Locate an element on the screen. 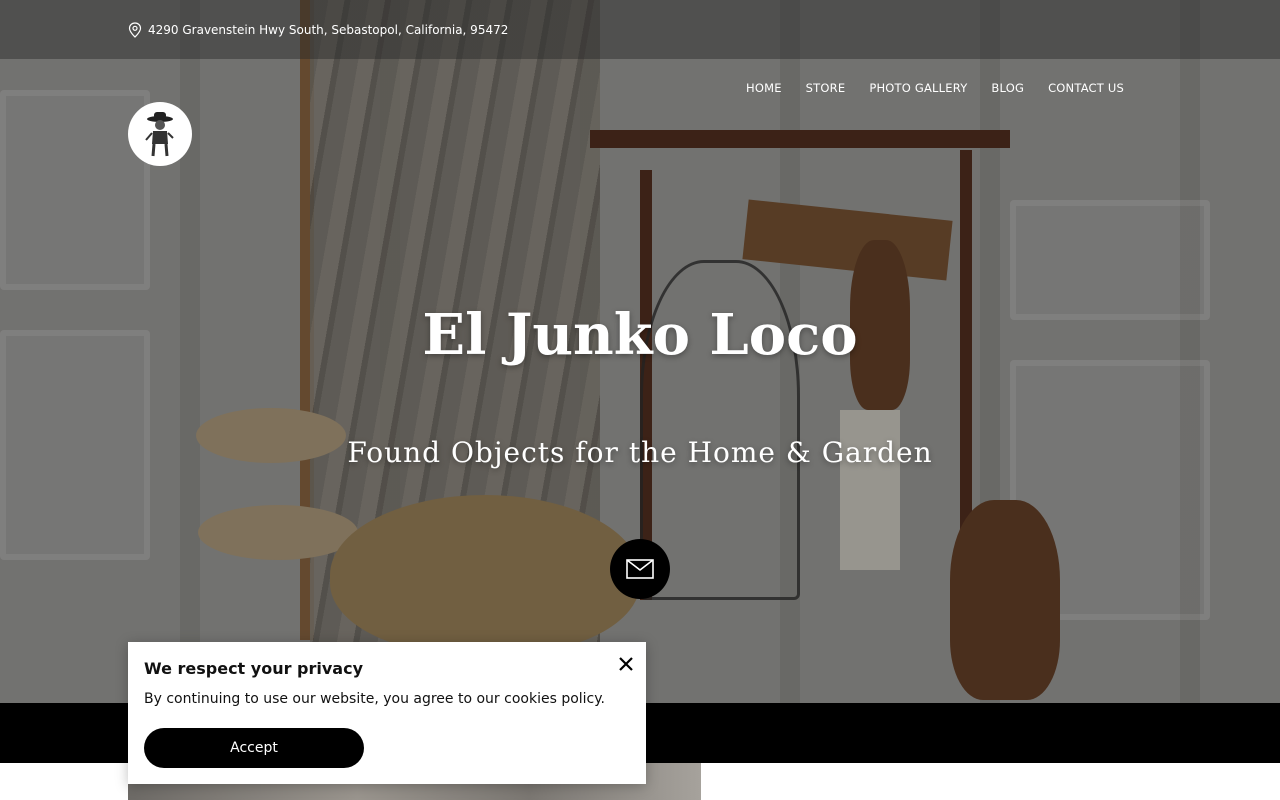 The width and height of the screenshot is (1280, 800). nav-item-home: HOME is located at coordinates (764, 88).